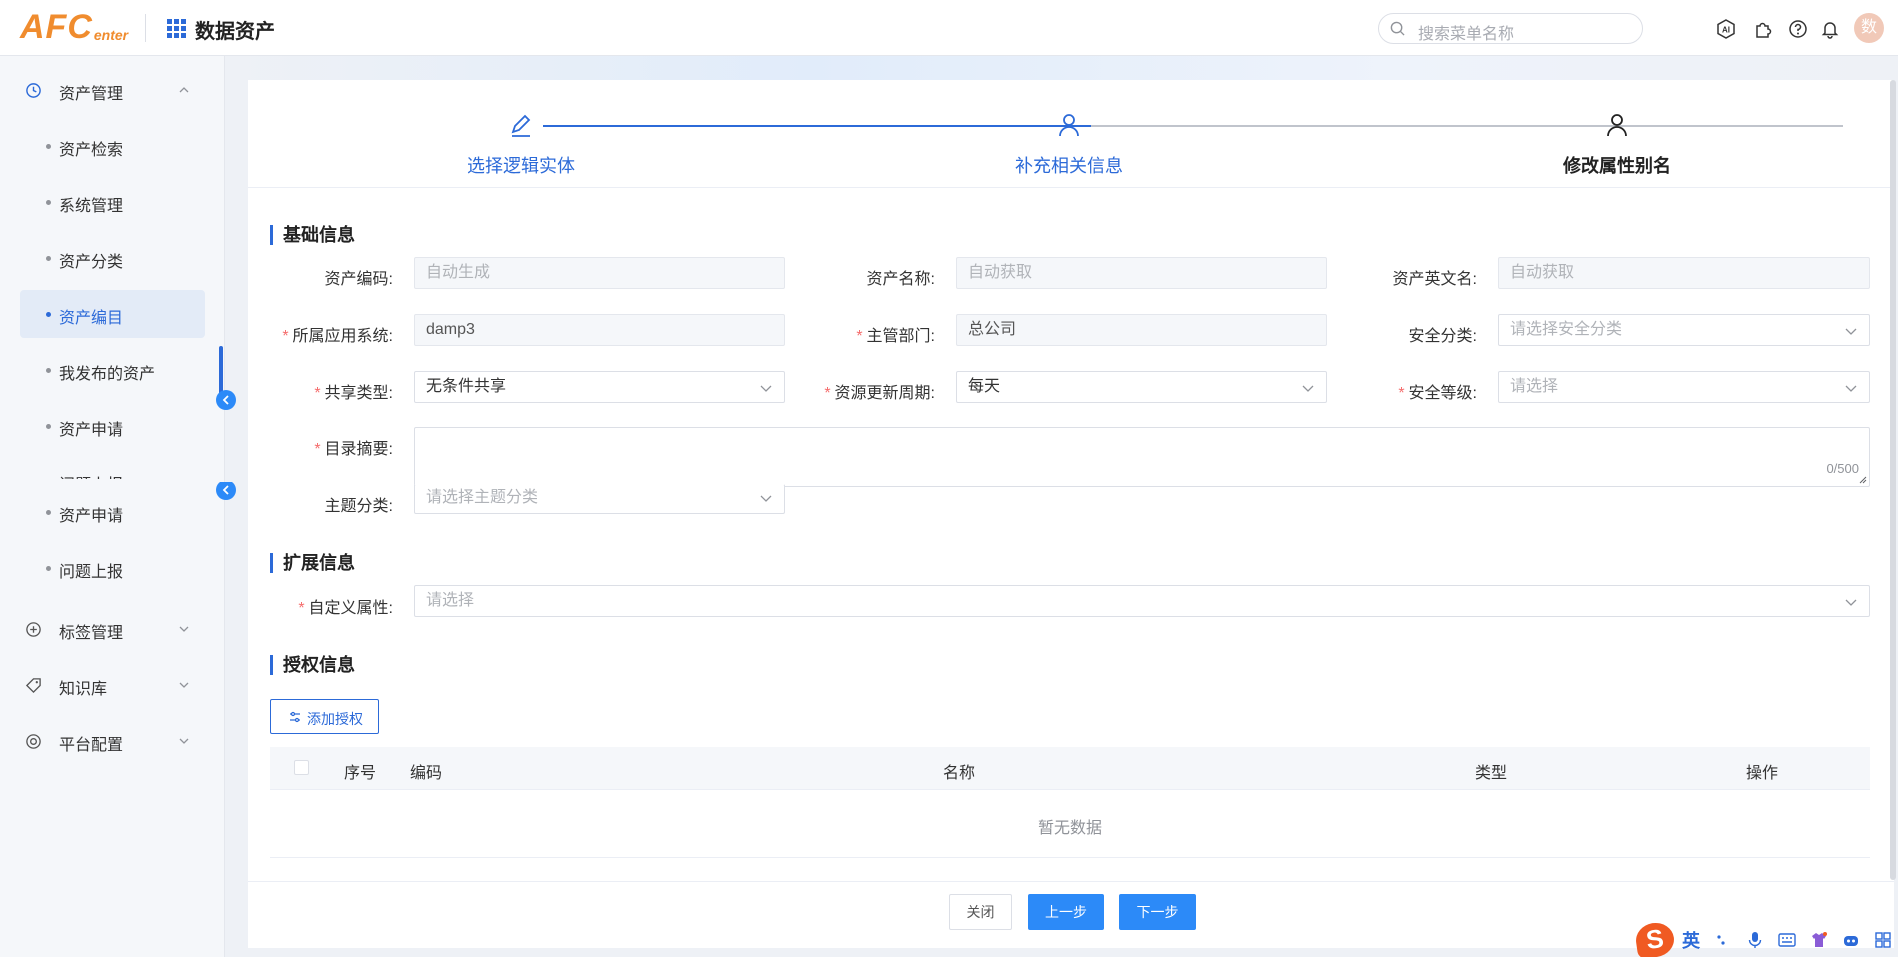  Describe the element at coordinates (56, 27) in the screenshot. I see `logo-text: AFC` at that location.